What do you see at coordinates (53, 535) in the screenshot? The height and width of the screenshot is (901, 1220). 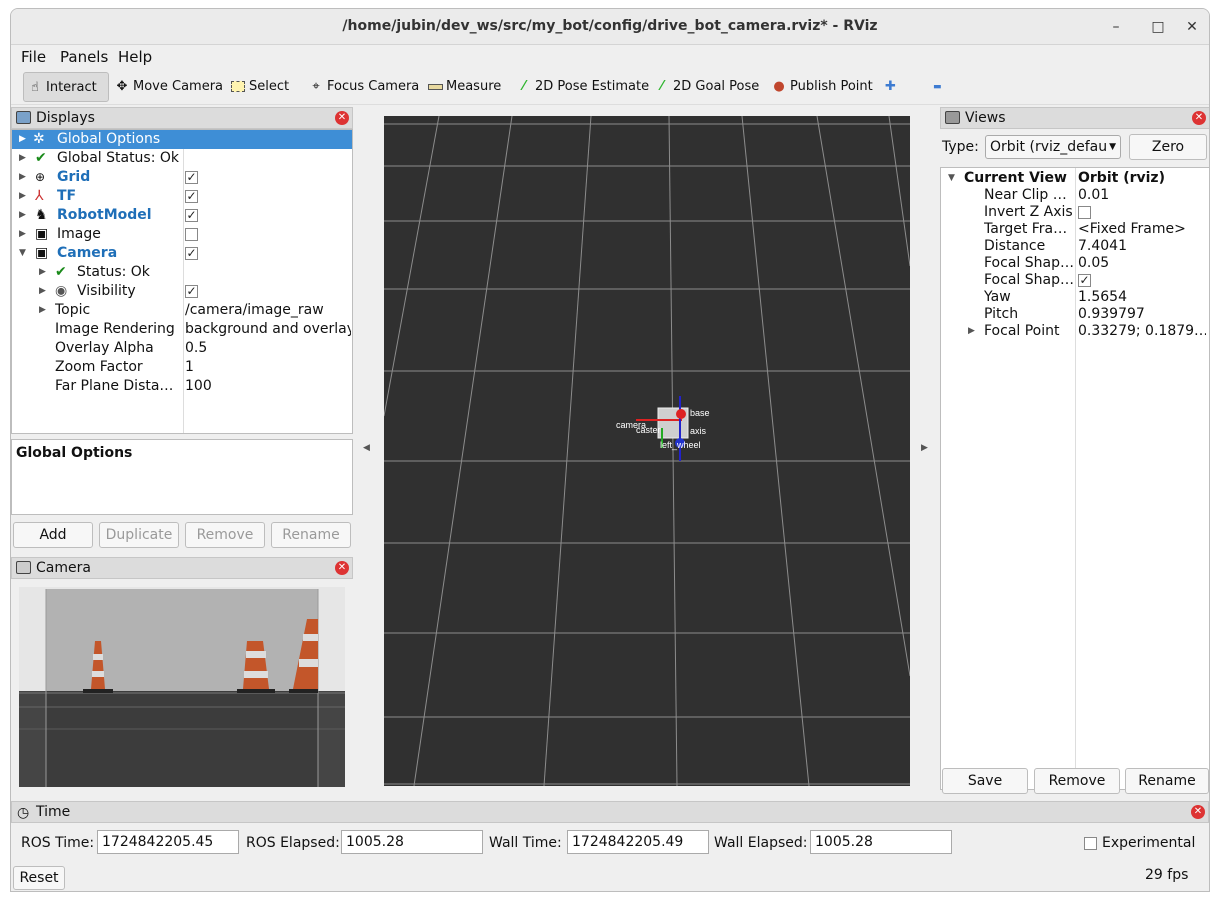 I see `add-display-button: Add` at bounding box center [53, 535].